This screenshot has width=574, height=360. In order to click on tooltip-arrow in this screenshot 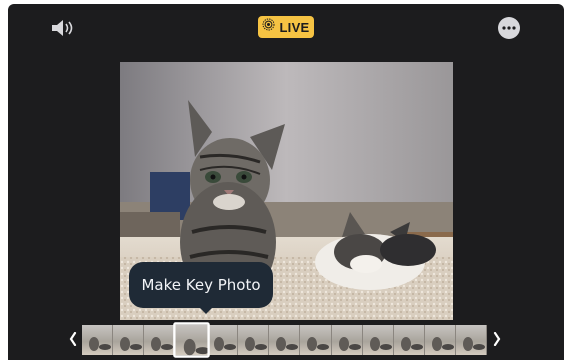, I will do `click(206, 310)`.